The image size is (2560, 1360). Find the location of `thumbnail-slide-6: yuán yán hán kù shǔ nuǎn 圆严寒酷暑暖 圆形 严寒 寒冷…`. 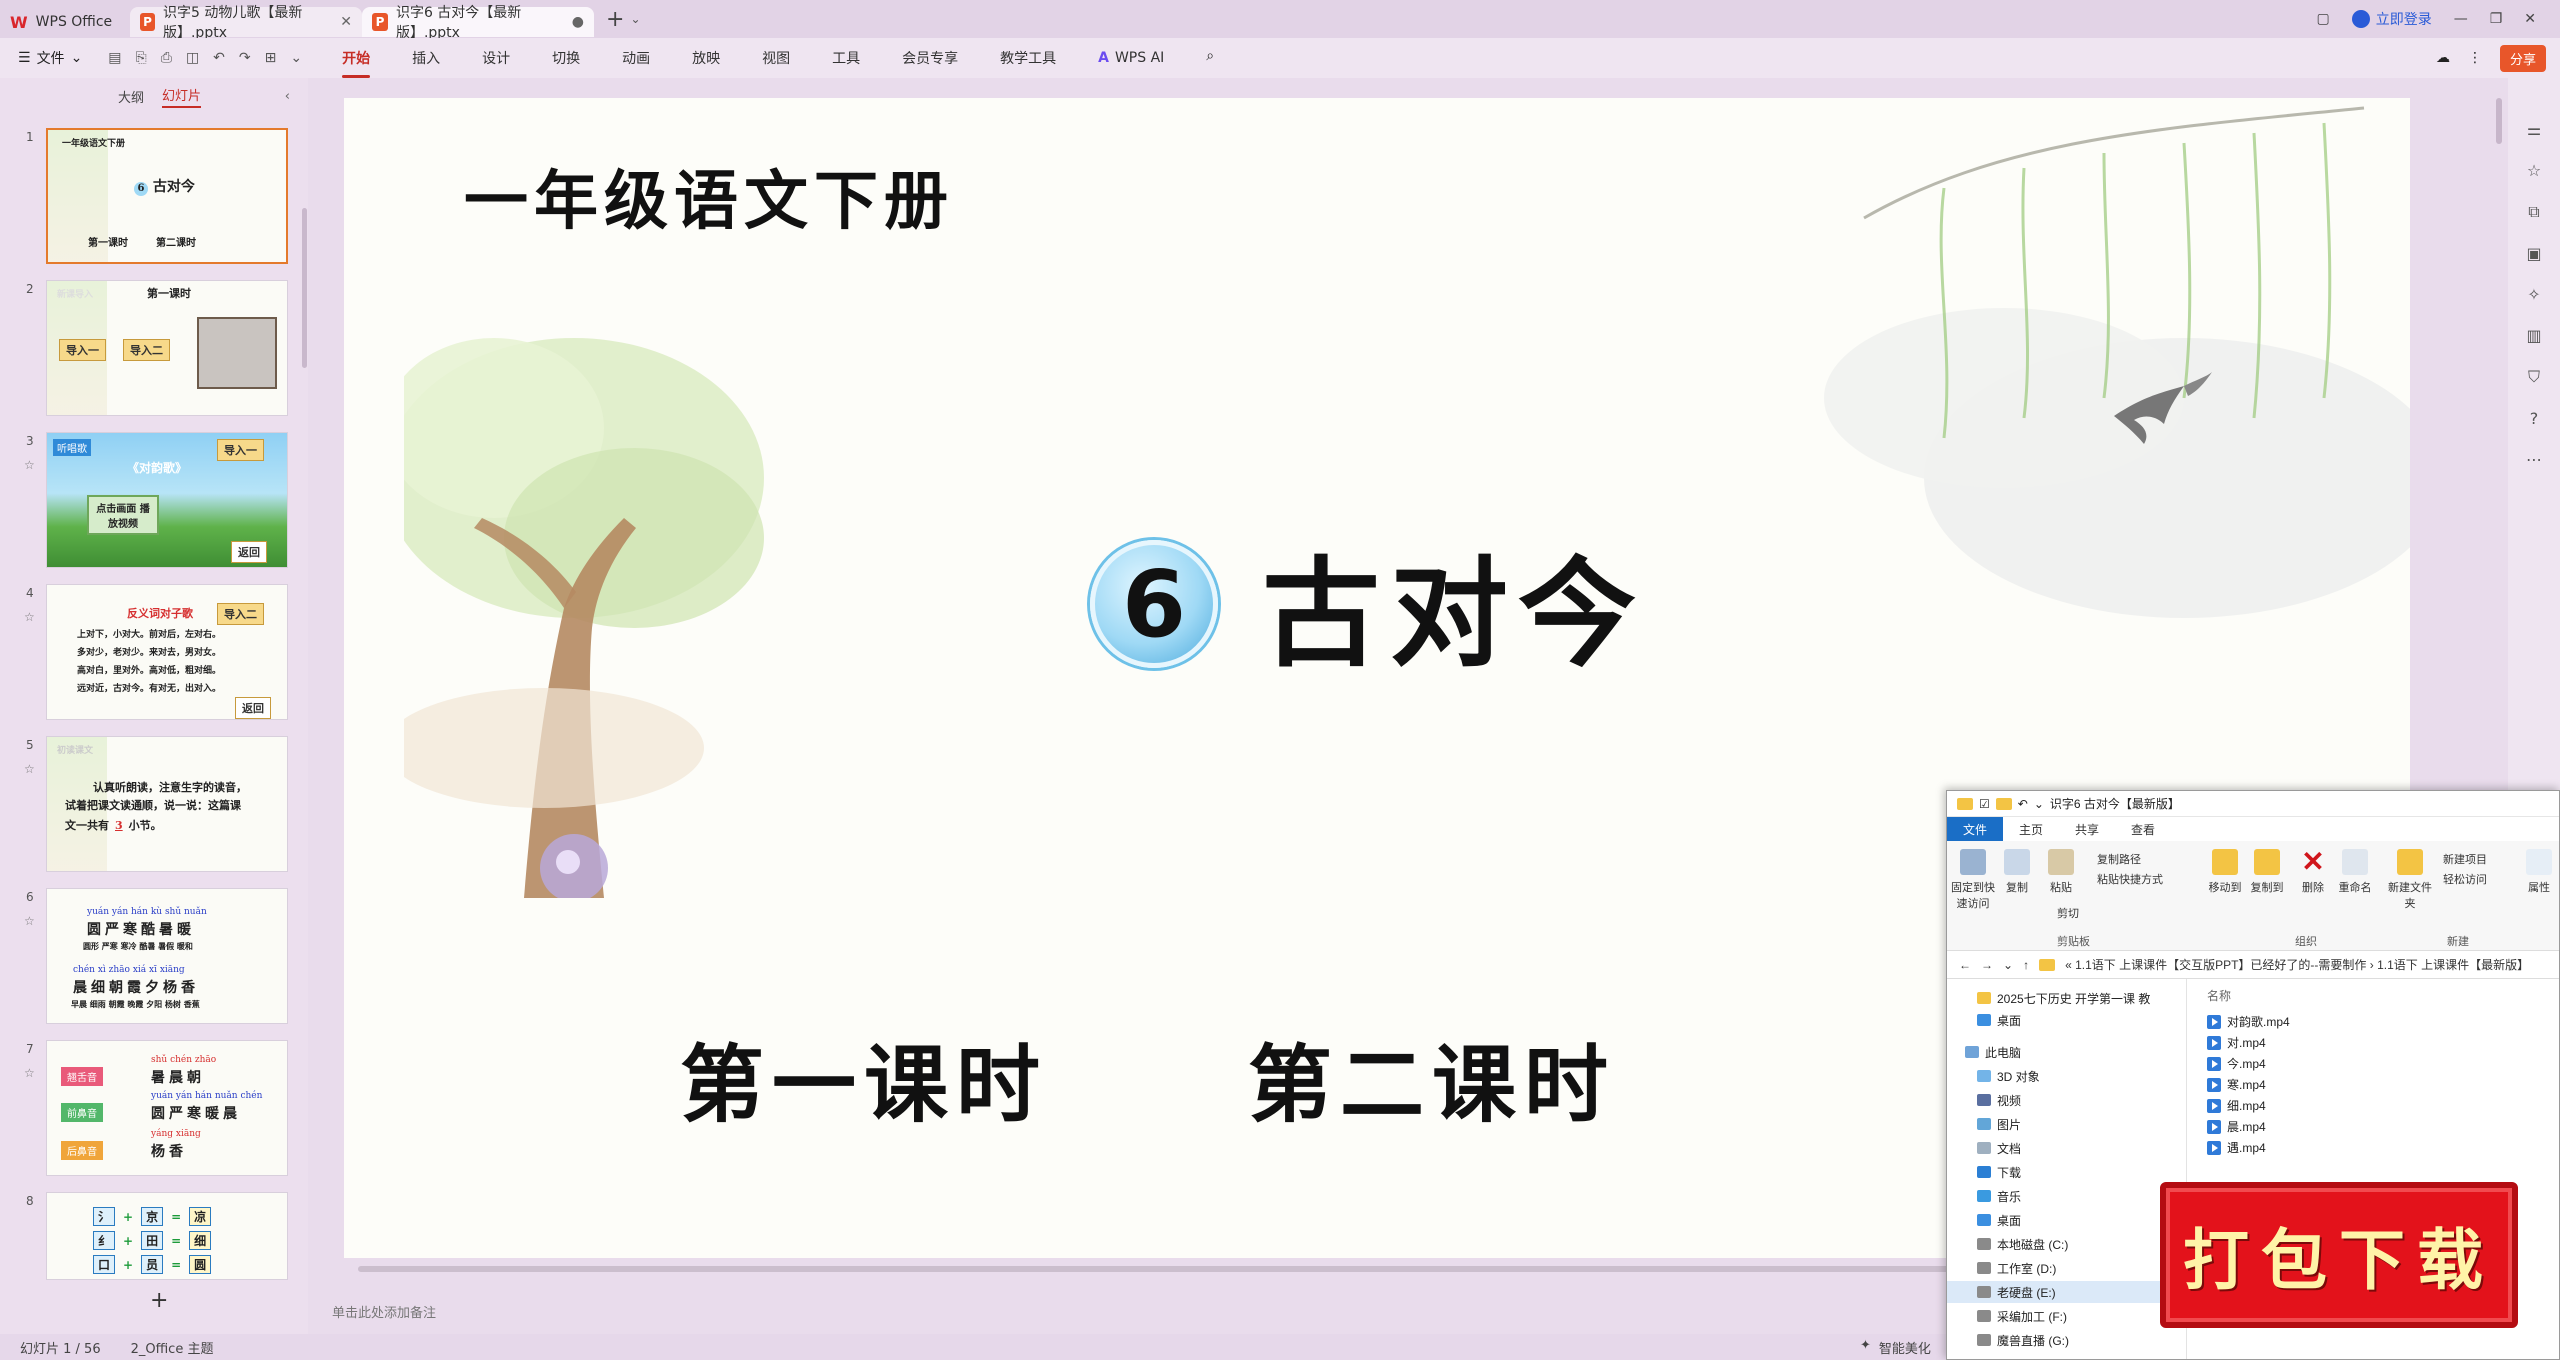

thumbnail-slide-6: yuán yán hán kù shǔ nuǎn 圆严寒酷暑暖 圆形 严寒 寒冷… is located at coordinates (167, 956).